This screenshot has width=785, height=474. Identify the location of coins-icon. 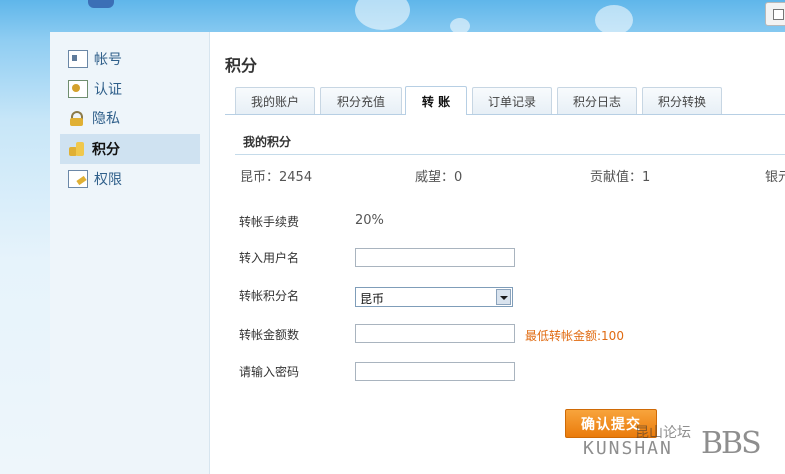
(77, 149).